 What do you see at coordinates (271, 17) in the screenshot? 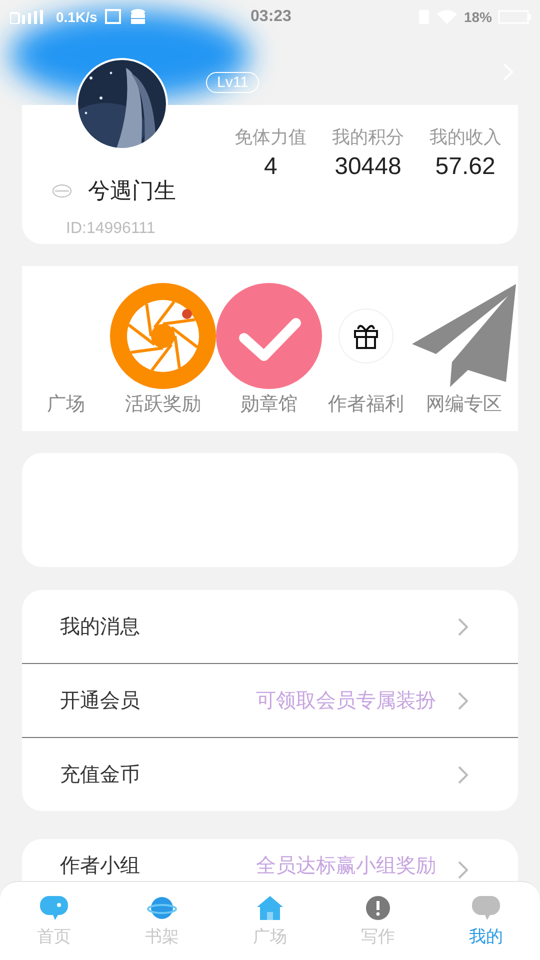
I see `clock: 03:23` at bounding box center [271, 17].